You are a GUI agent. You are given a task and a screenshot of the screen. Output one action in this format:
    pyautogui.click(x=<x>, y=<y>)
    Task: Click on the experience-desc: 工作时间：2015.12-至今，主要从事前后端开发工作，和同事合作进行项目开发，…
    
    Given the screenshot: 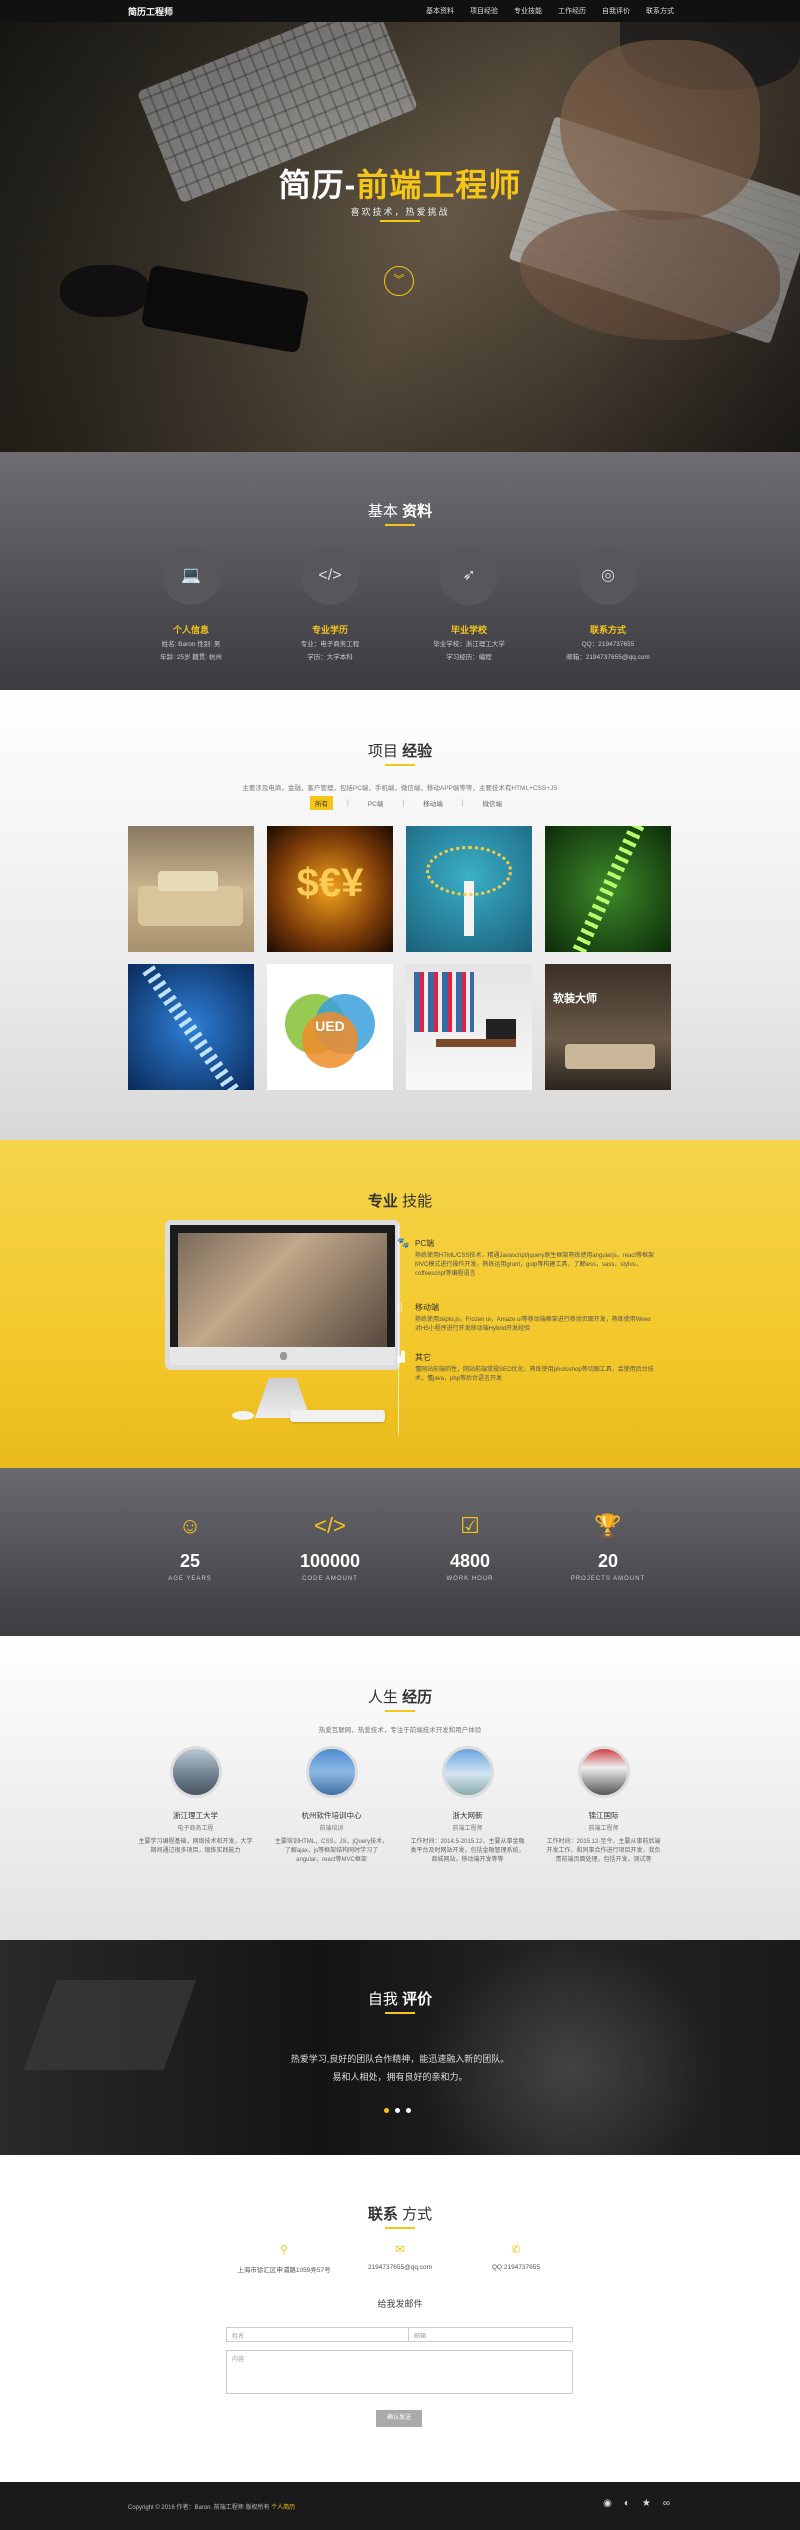 What is the action you would take?
    pyautogui.click(x=603, y=1851)
    